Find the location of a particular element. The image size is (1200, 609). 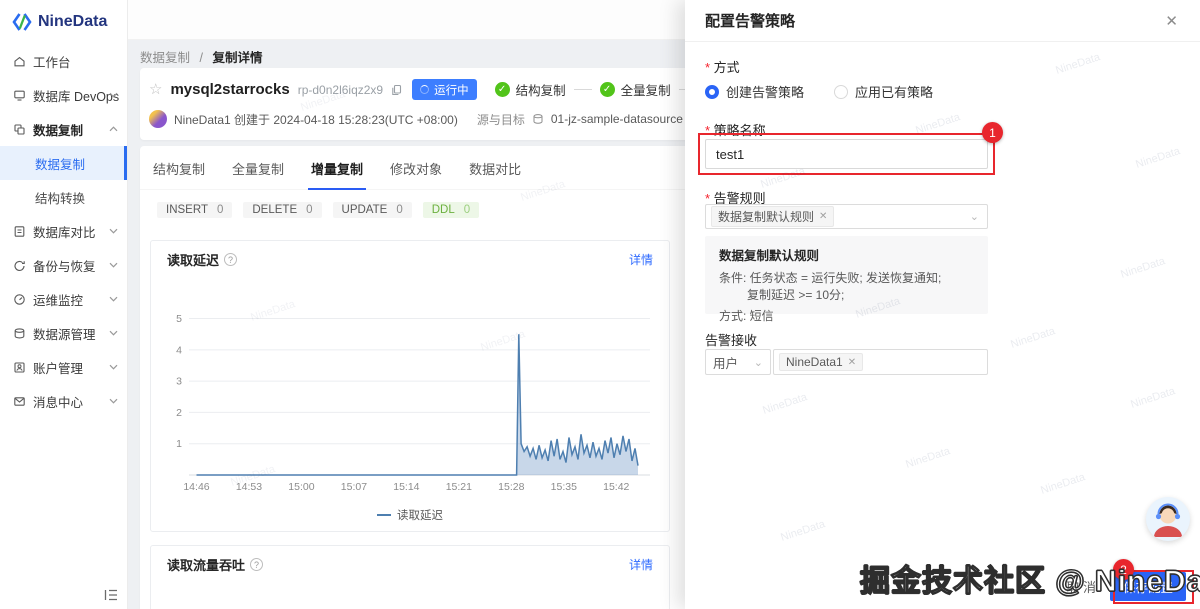

svg-text: 5 is located at coordinates (179, 319).